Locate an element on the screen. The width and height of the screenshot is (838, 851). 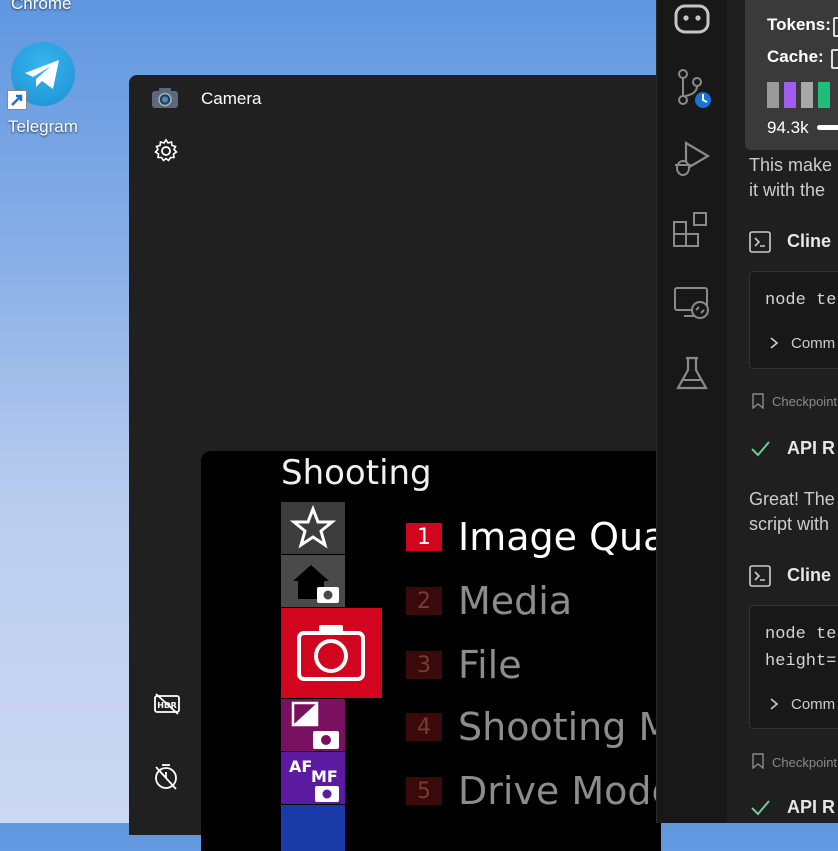
message-text-line: This make is located at coordinates (791, 165).